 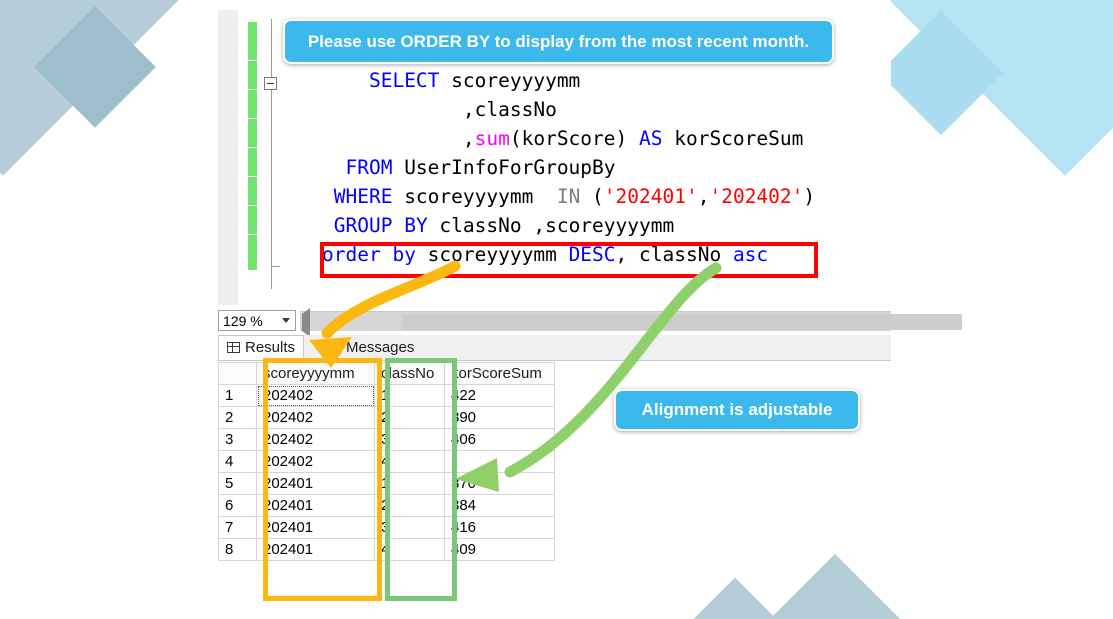 What do you see at coordinates (243, 320) in the screenshot?
I see `zoom-level-value: 129 %` at bounding box center [243, 320].